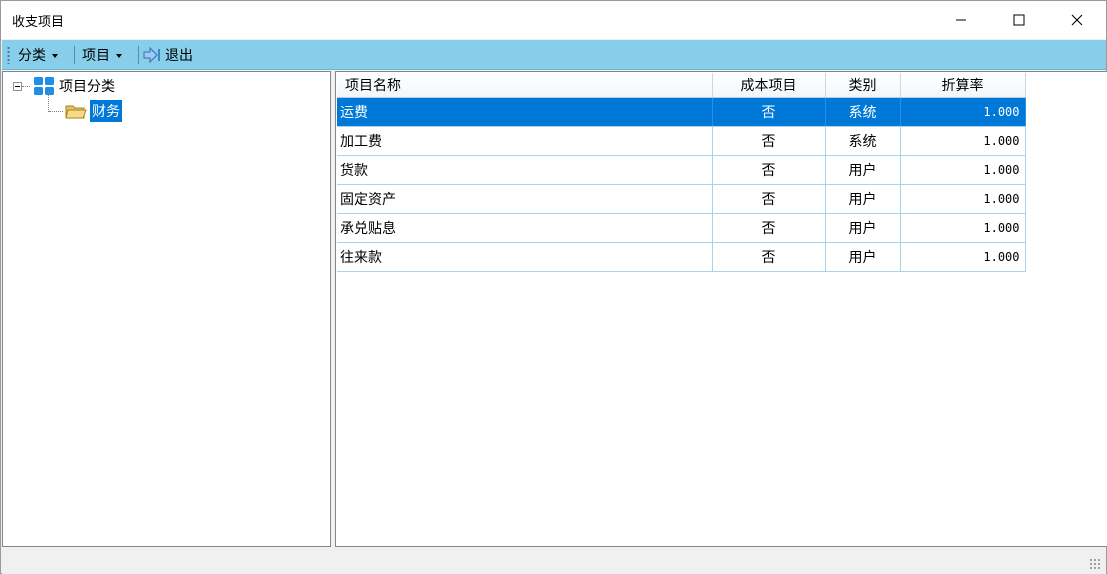 This screenshot has height=574, width=1107. I want to click on exit-label: 退出, so click(179, 56).